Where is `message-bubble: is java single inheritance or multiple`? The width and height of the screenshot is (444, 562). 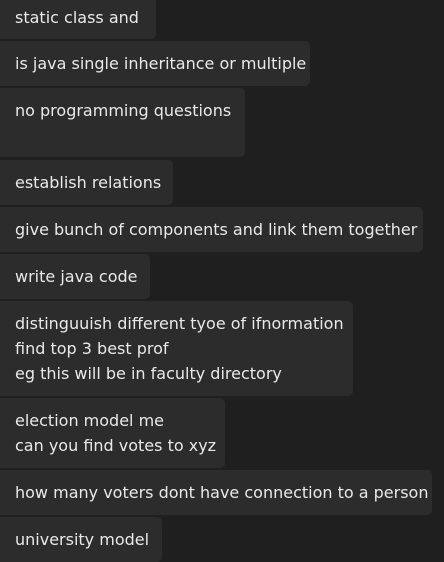 message-bubble: is java single inheritance or multiple is located at coordinates (155, 63).